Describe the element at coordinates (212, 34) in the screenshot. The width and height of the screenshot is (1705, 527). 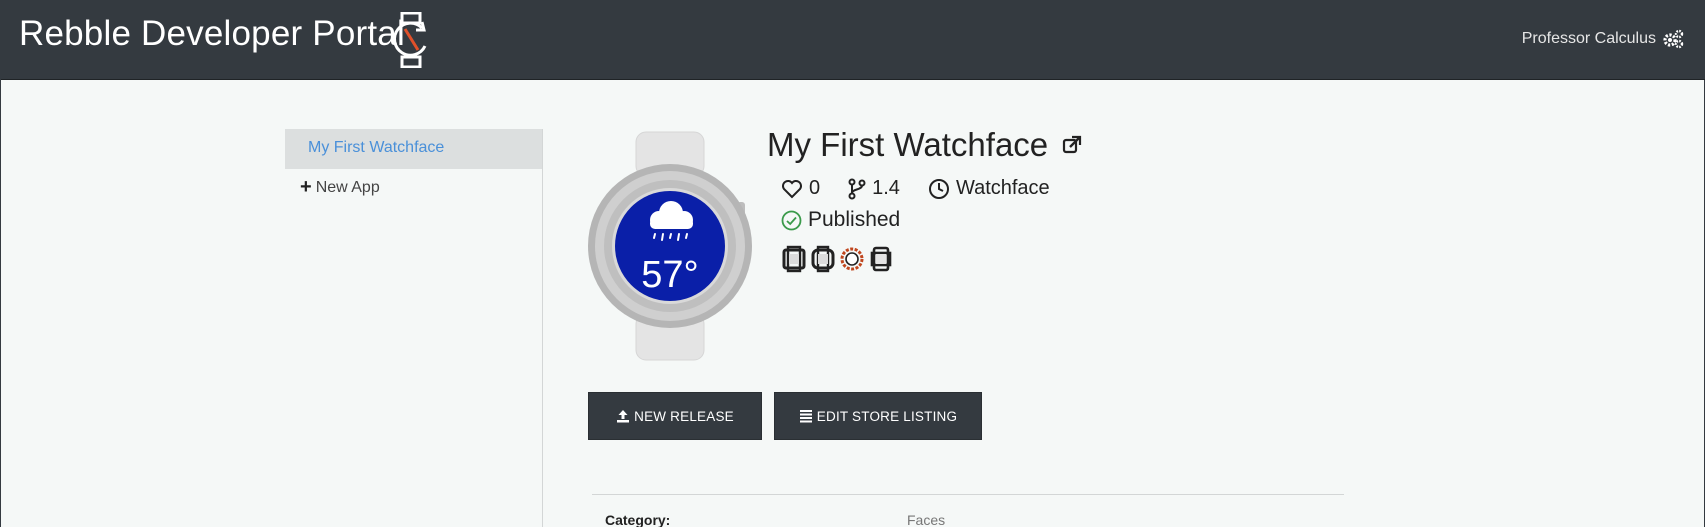
I see `brand-title: Rebble Developer Portal` at that location.